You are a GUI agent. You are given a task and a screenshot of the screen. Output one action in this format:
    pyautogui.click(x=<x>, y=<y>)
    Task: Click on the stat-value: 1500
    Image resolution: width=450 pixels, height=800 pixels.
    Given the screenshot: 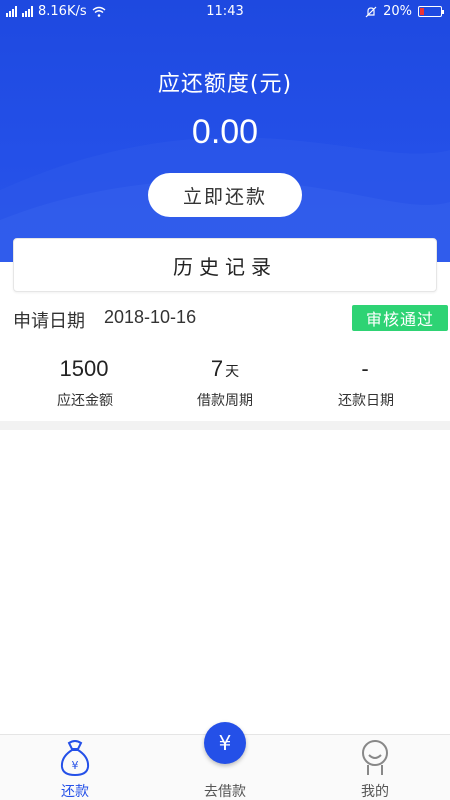 What is the action you would take?
    pyautogui.click(x=84, y=368)
    